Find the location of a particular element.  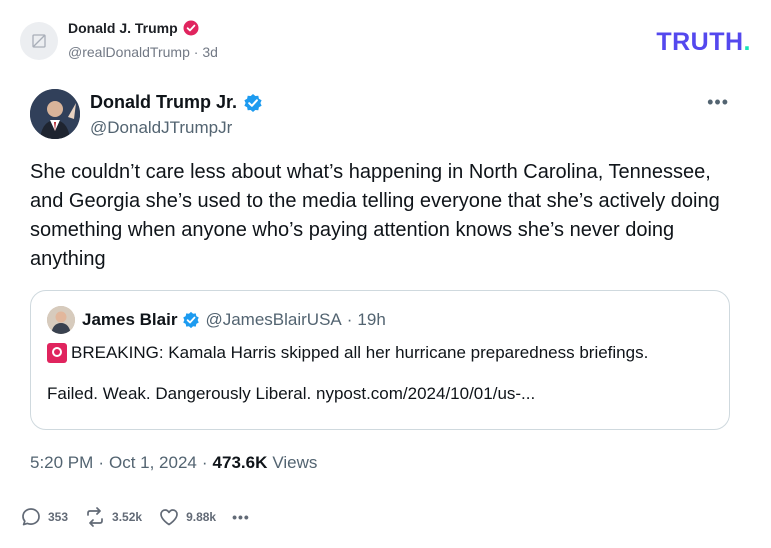

post-date: Oct 1, 2024 is located at coordinates (153, 463).